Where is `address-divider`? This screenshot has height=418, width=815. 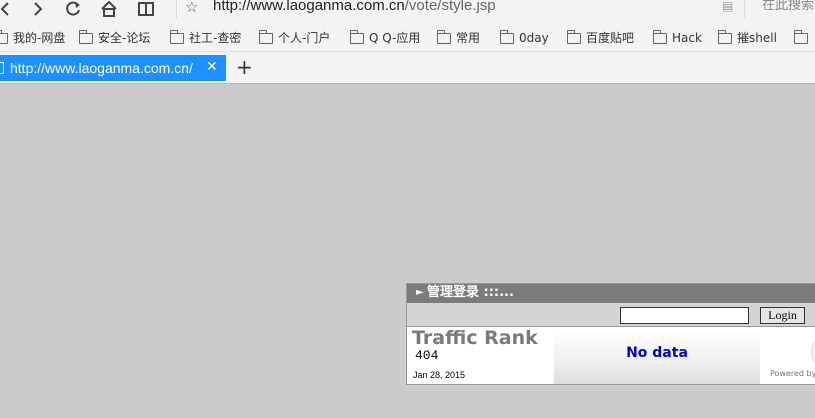 address-divider is located at coordinates (176, 9).